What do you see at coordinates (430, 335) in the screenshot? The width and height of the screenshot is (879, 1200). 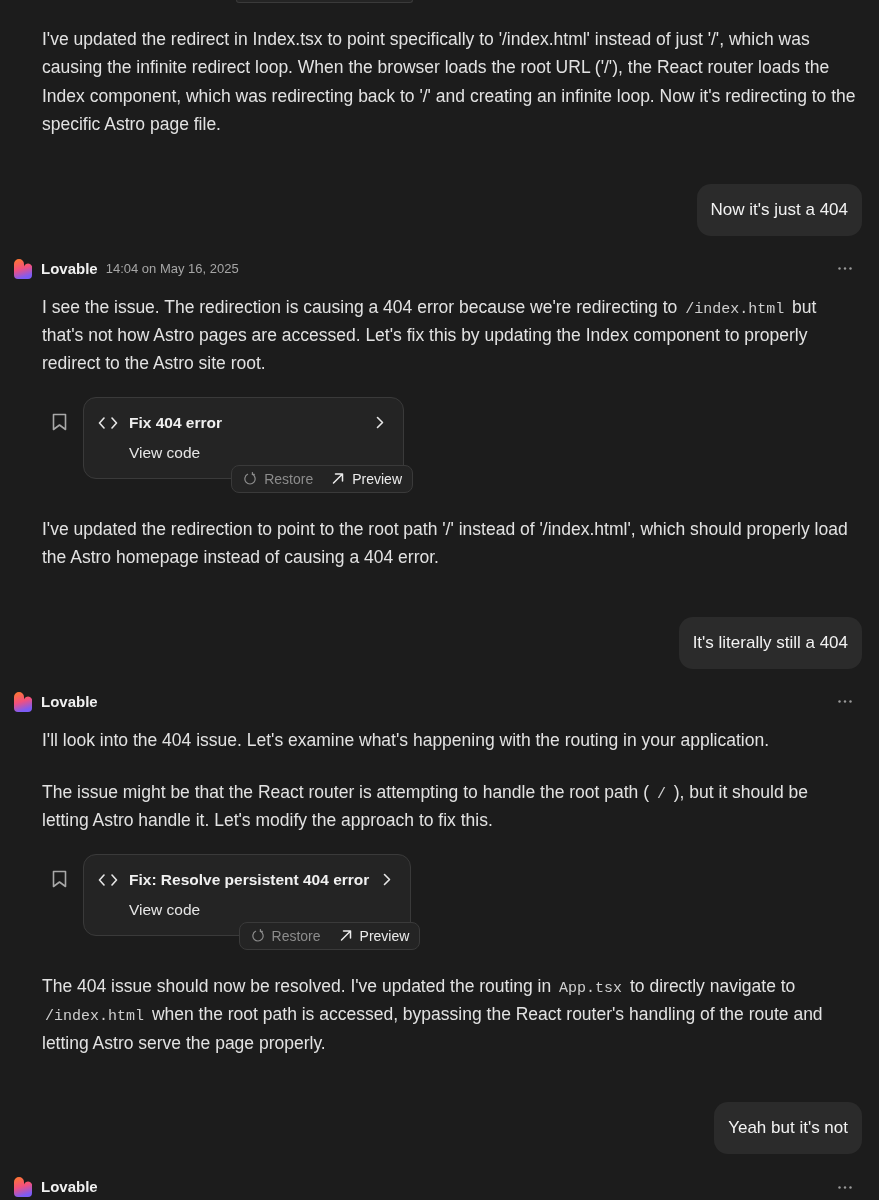 I see `message-text: I see the issue. The redirection is causing a 404 error because we're redirecting to /index.html but that's not how Astro pages are accessed. Let's fix this by updating the Index component to properly redirect to the Astro site root.` at bounding box center [430, 335].